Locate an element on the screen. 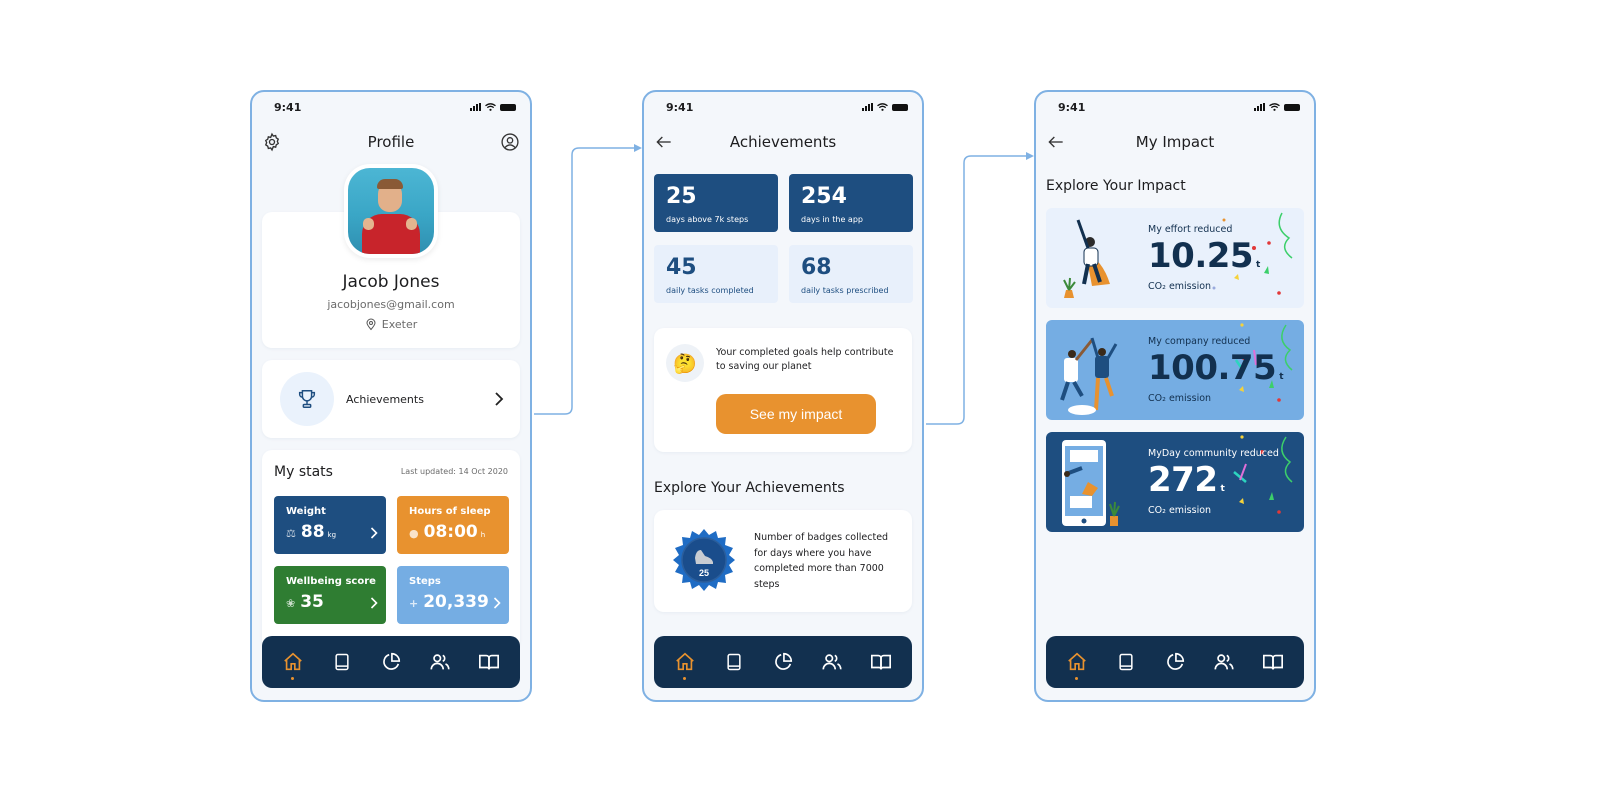 This screenshot has width=1600, height=805. section-title: Explore Your Achievements is located at coordinates (749, 488).